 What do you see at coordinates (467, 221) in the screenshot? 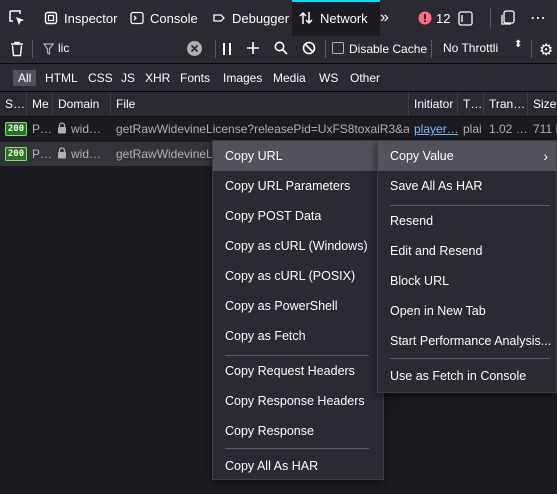
I see `menu-resend: Resend` at bounding box center [467, 221].